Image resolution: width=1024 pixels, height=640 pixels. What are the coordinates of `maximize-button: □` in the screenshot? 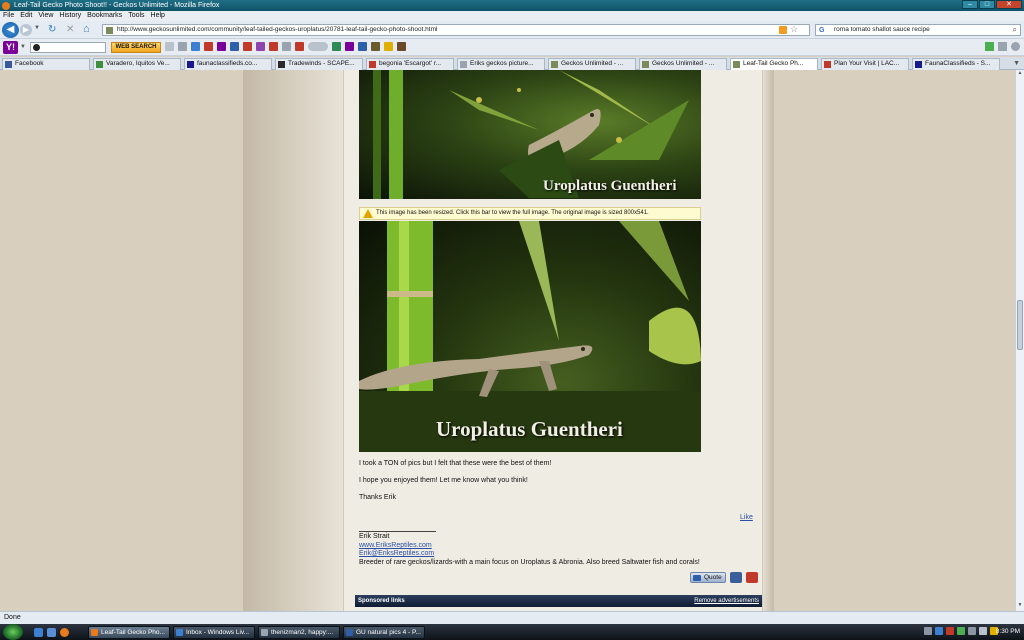 It's located at (987, 4).